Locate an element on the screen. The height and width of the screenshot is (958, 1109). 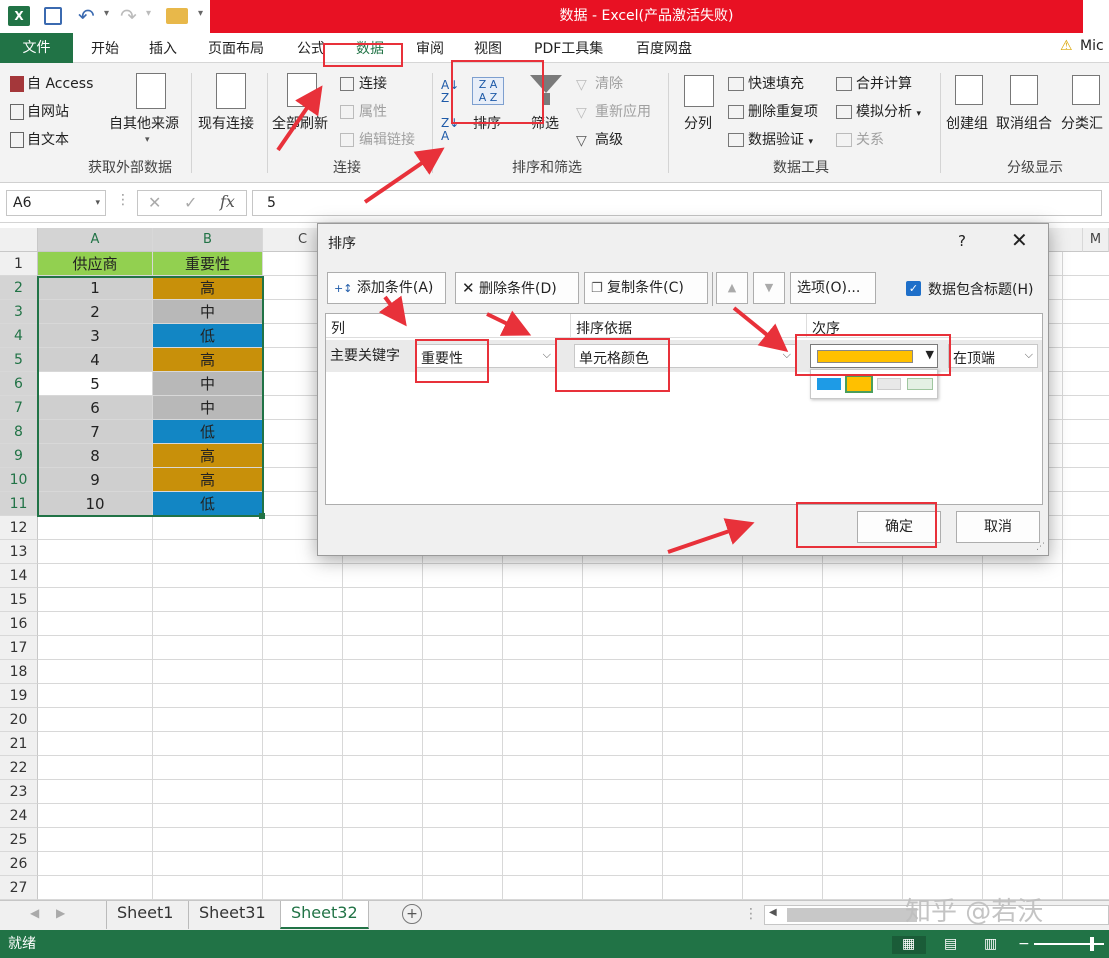
arrow-to-data-tab is located at coordinates (299, 118).